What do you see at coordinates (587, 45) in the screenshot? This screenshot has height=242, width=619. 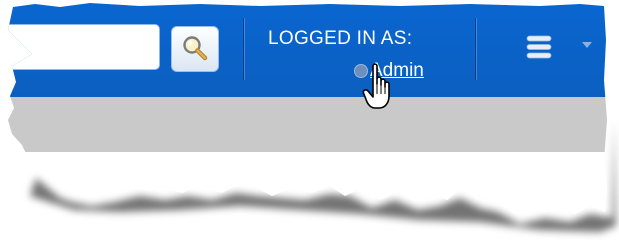 I see `caret-down-icon` at bounding box center [587, 45].